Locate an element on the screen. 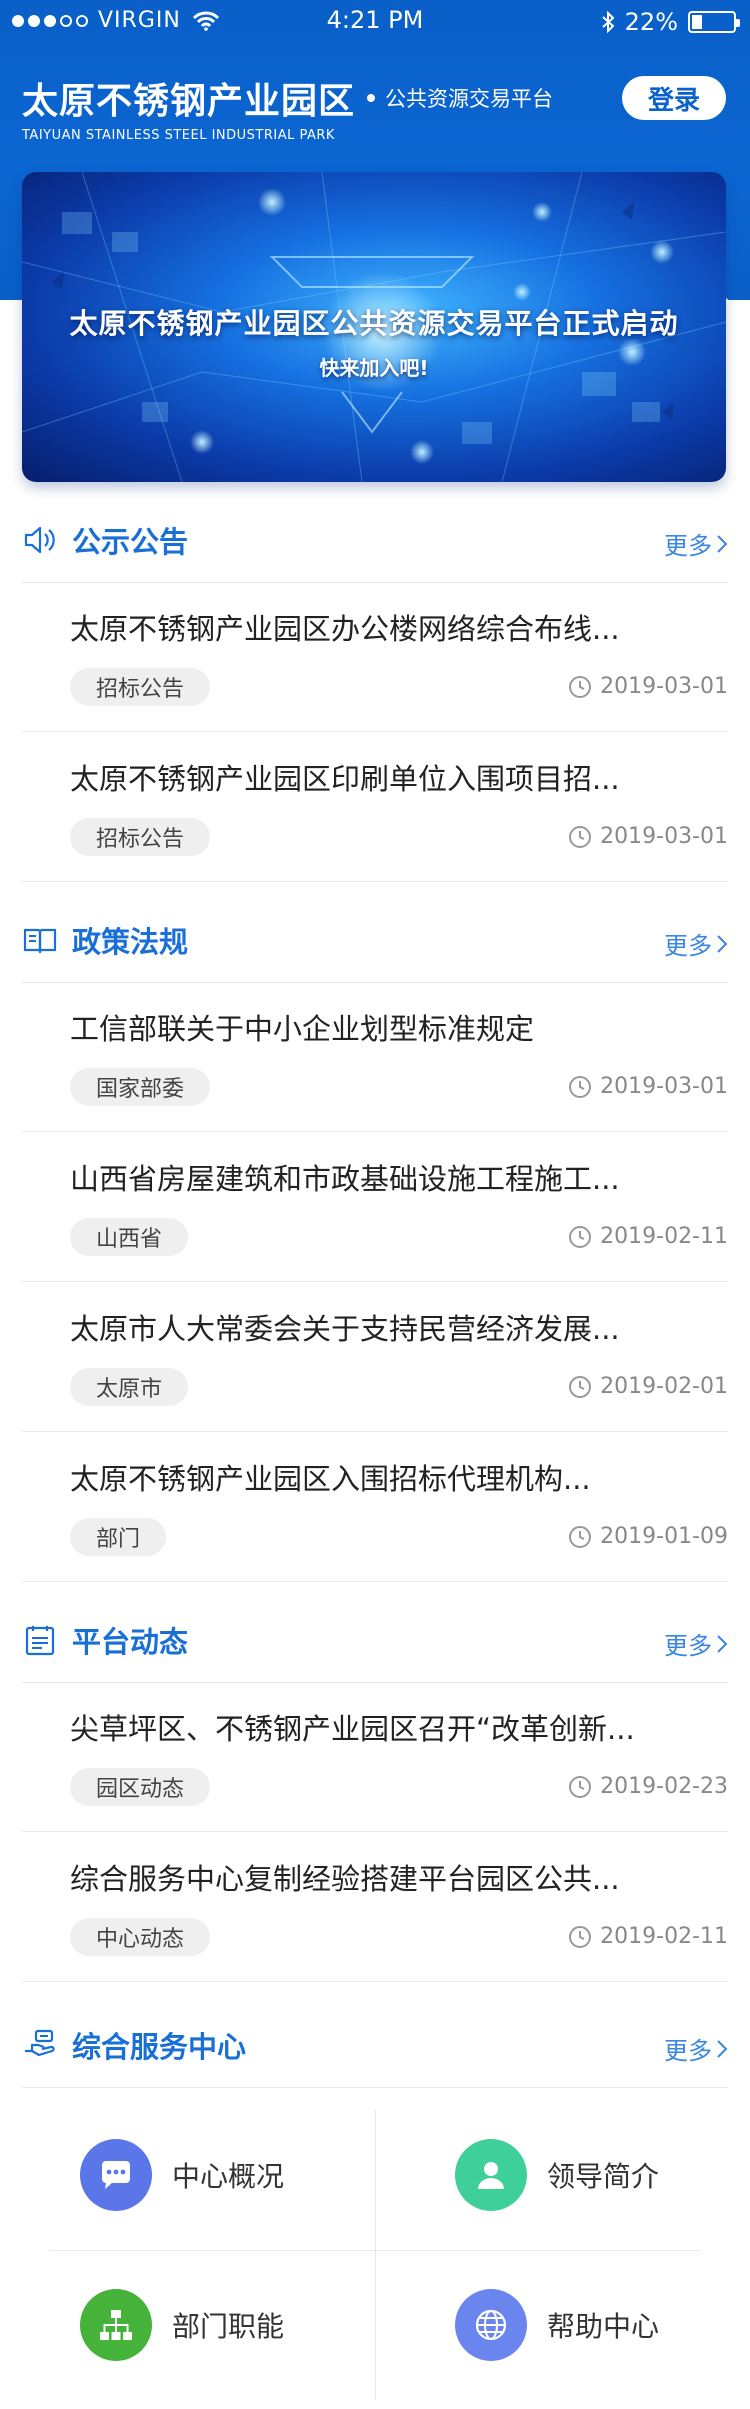 The height and width of the screenshot is (2409, 750). service-leadership: 领导简介 is located at coordinates (602, 2175).